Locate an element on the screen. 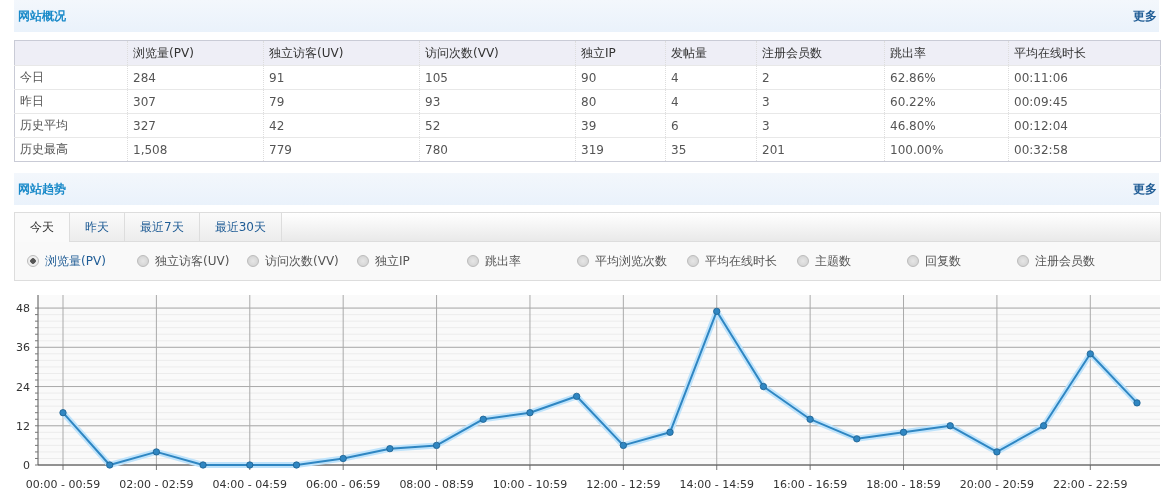  column-header: 平均在线时长 is located at coordinates (1050, 52).